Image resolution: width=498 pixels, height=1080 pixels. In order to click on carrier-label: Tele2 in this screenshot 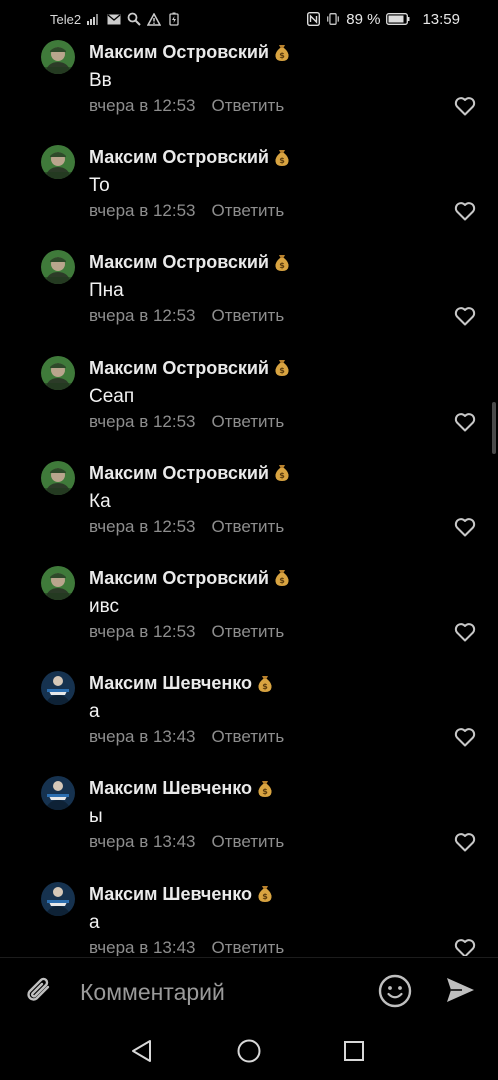, I will do `click(66, 19)`.